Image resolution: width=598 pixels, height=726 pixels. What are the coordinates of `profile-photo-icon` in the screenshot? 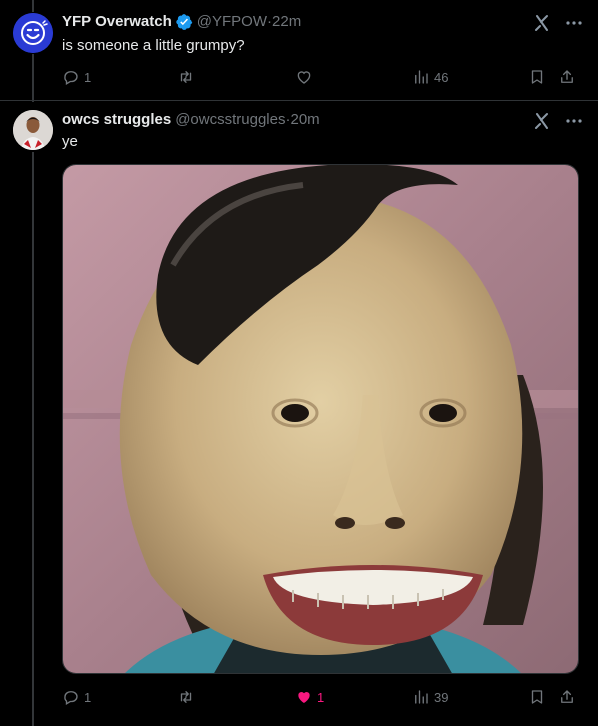 It's located at (33, 130).